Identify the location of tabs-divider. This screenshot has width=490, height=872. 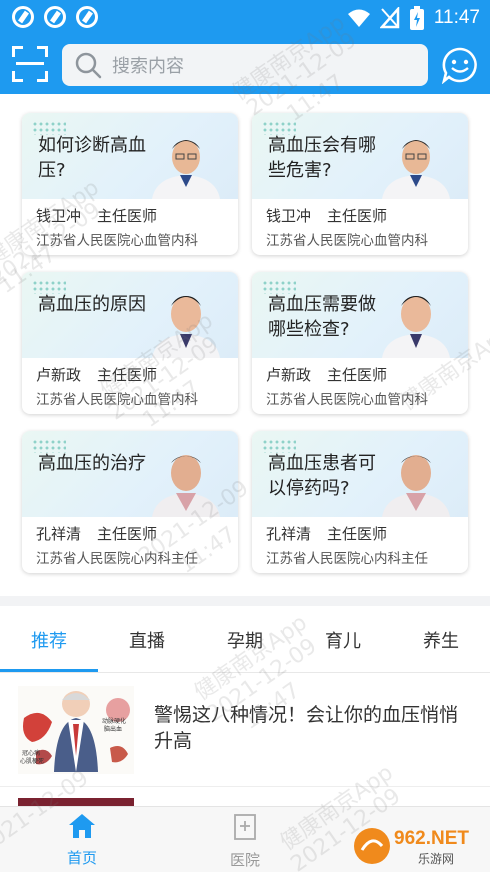
(245, 672).